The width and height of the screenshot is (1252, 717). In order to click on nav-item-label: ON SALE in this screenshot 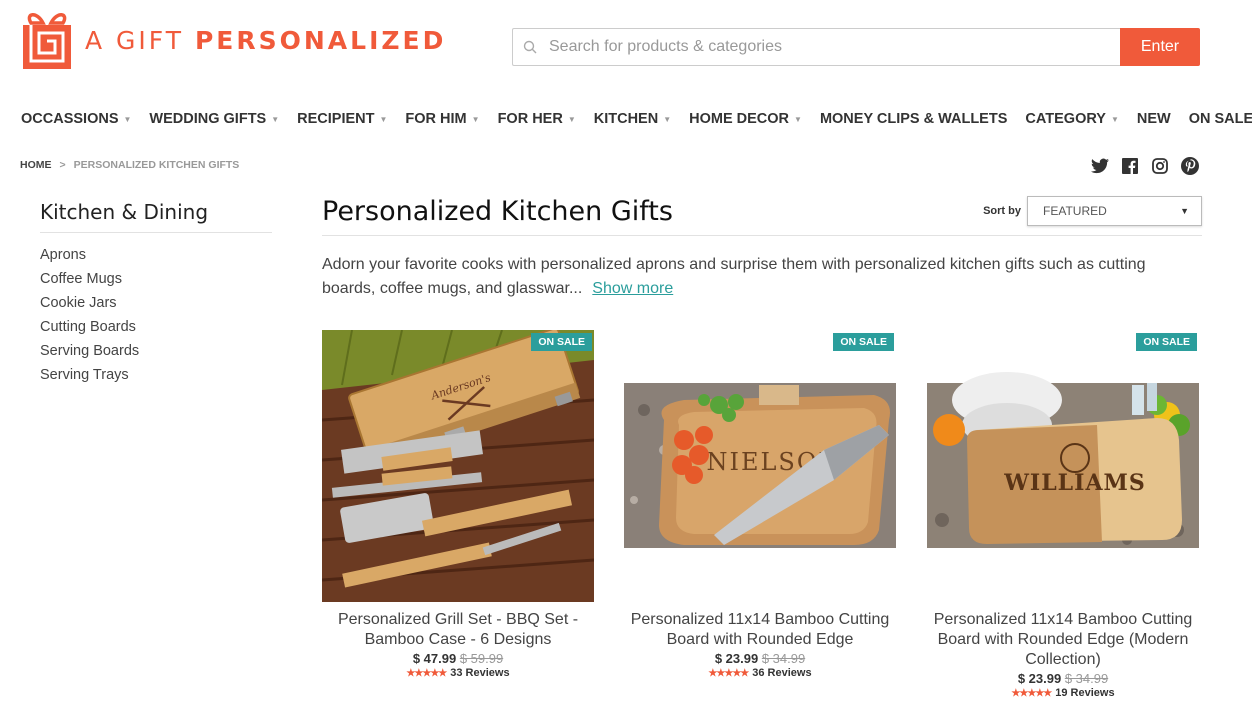, I will do `click(1220, 119)`.